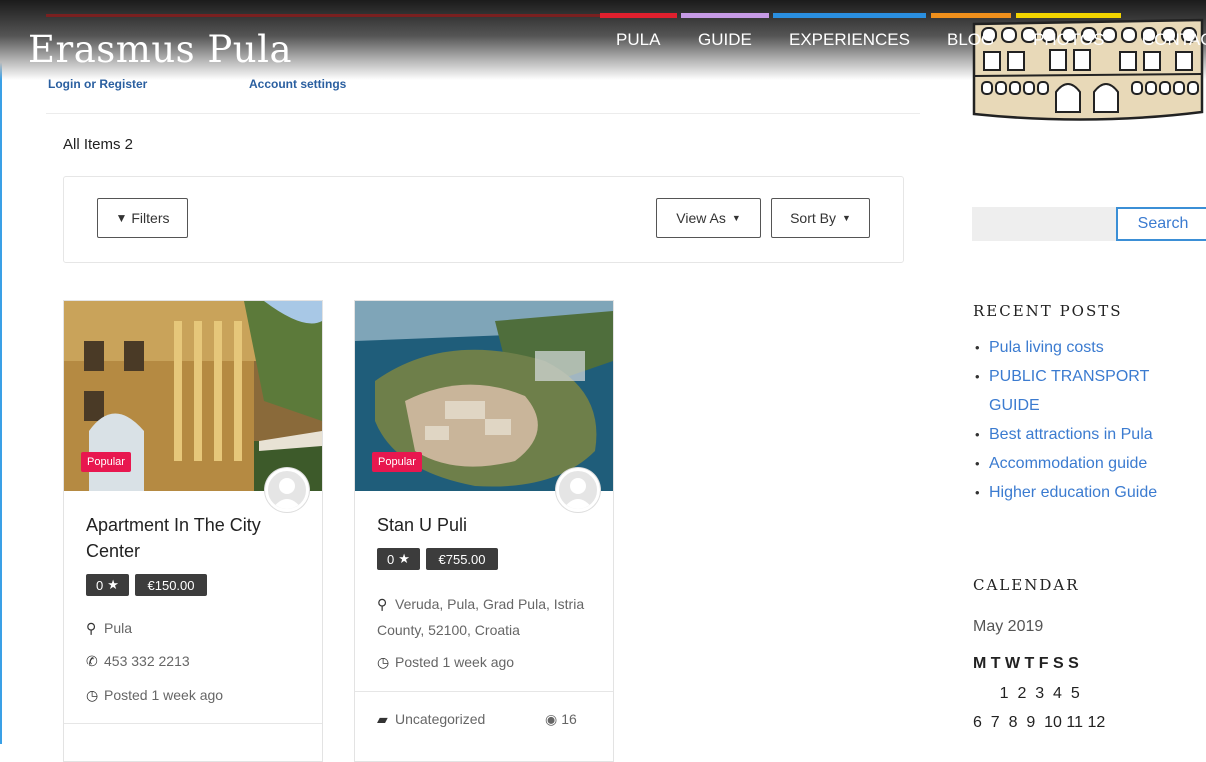 The width and height of the screenshot is (1206, 762). I want to click on listing-toolbar: ▼ Filters View As ▼ Sort By ▼, so click(483, 219).